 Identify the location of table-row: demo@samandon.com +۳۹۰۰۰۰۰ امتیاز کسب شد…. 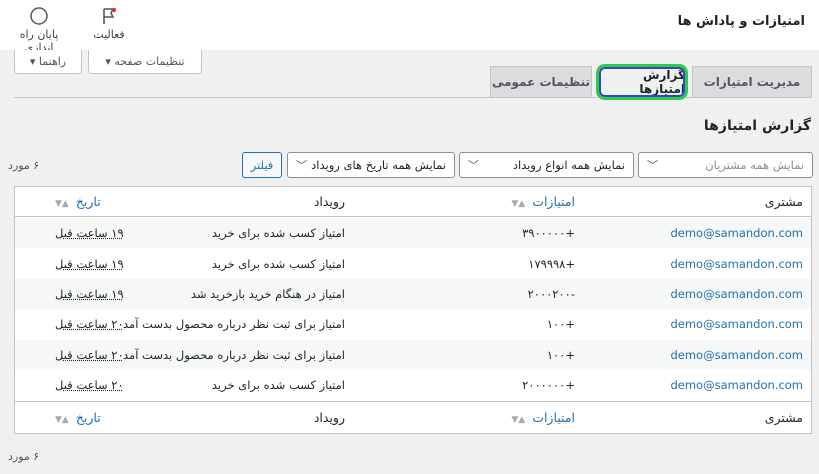
(413, 233).